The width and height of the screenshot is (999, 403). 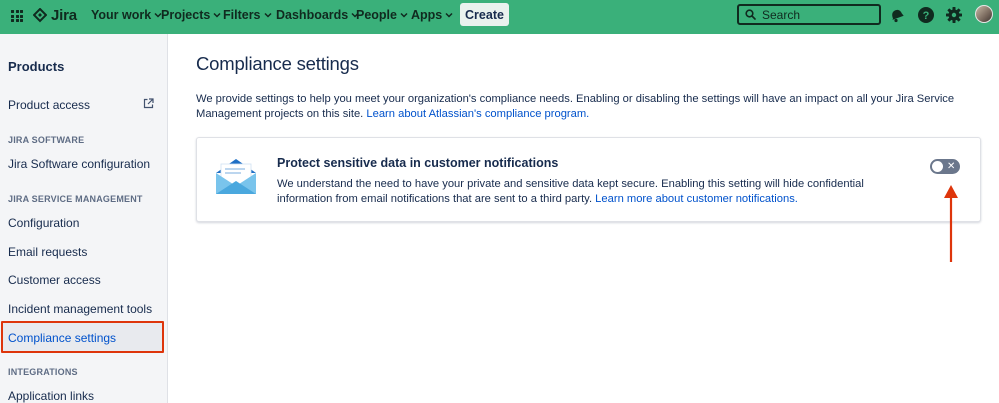 I want to click on section-jira-service-management: JIRA SERVICE MANAGEMENT, so click(x=75, y=199).